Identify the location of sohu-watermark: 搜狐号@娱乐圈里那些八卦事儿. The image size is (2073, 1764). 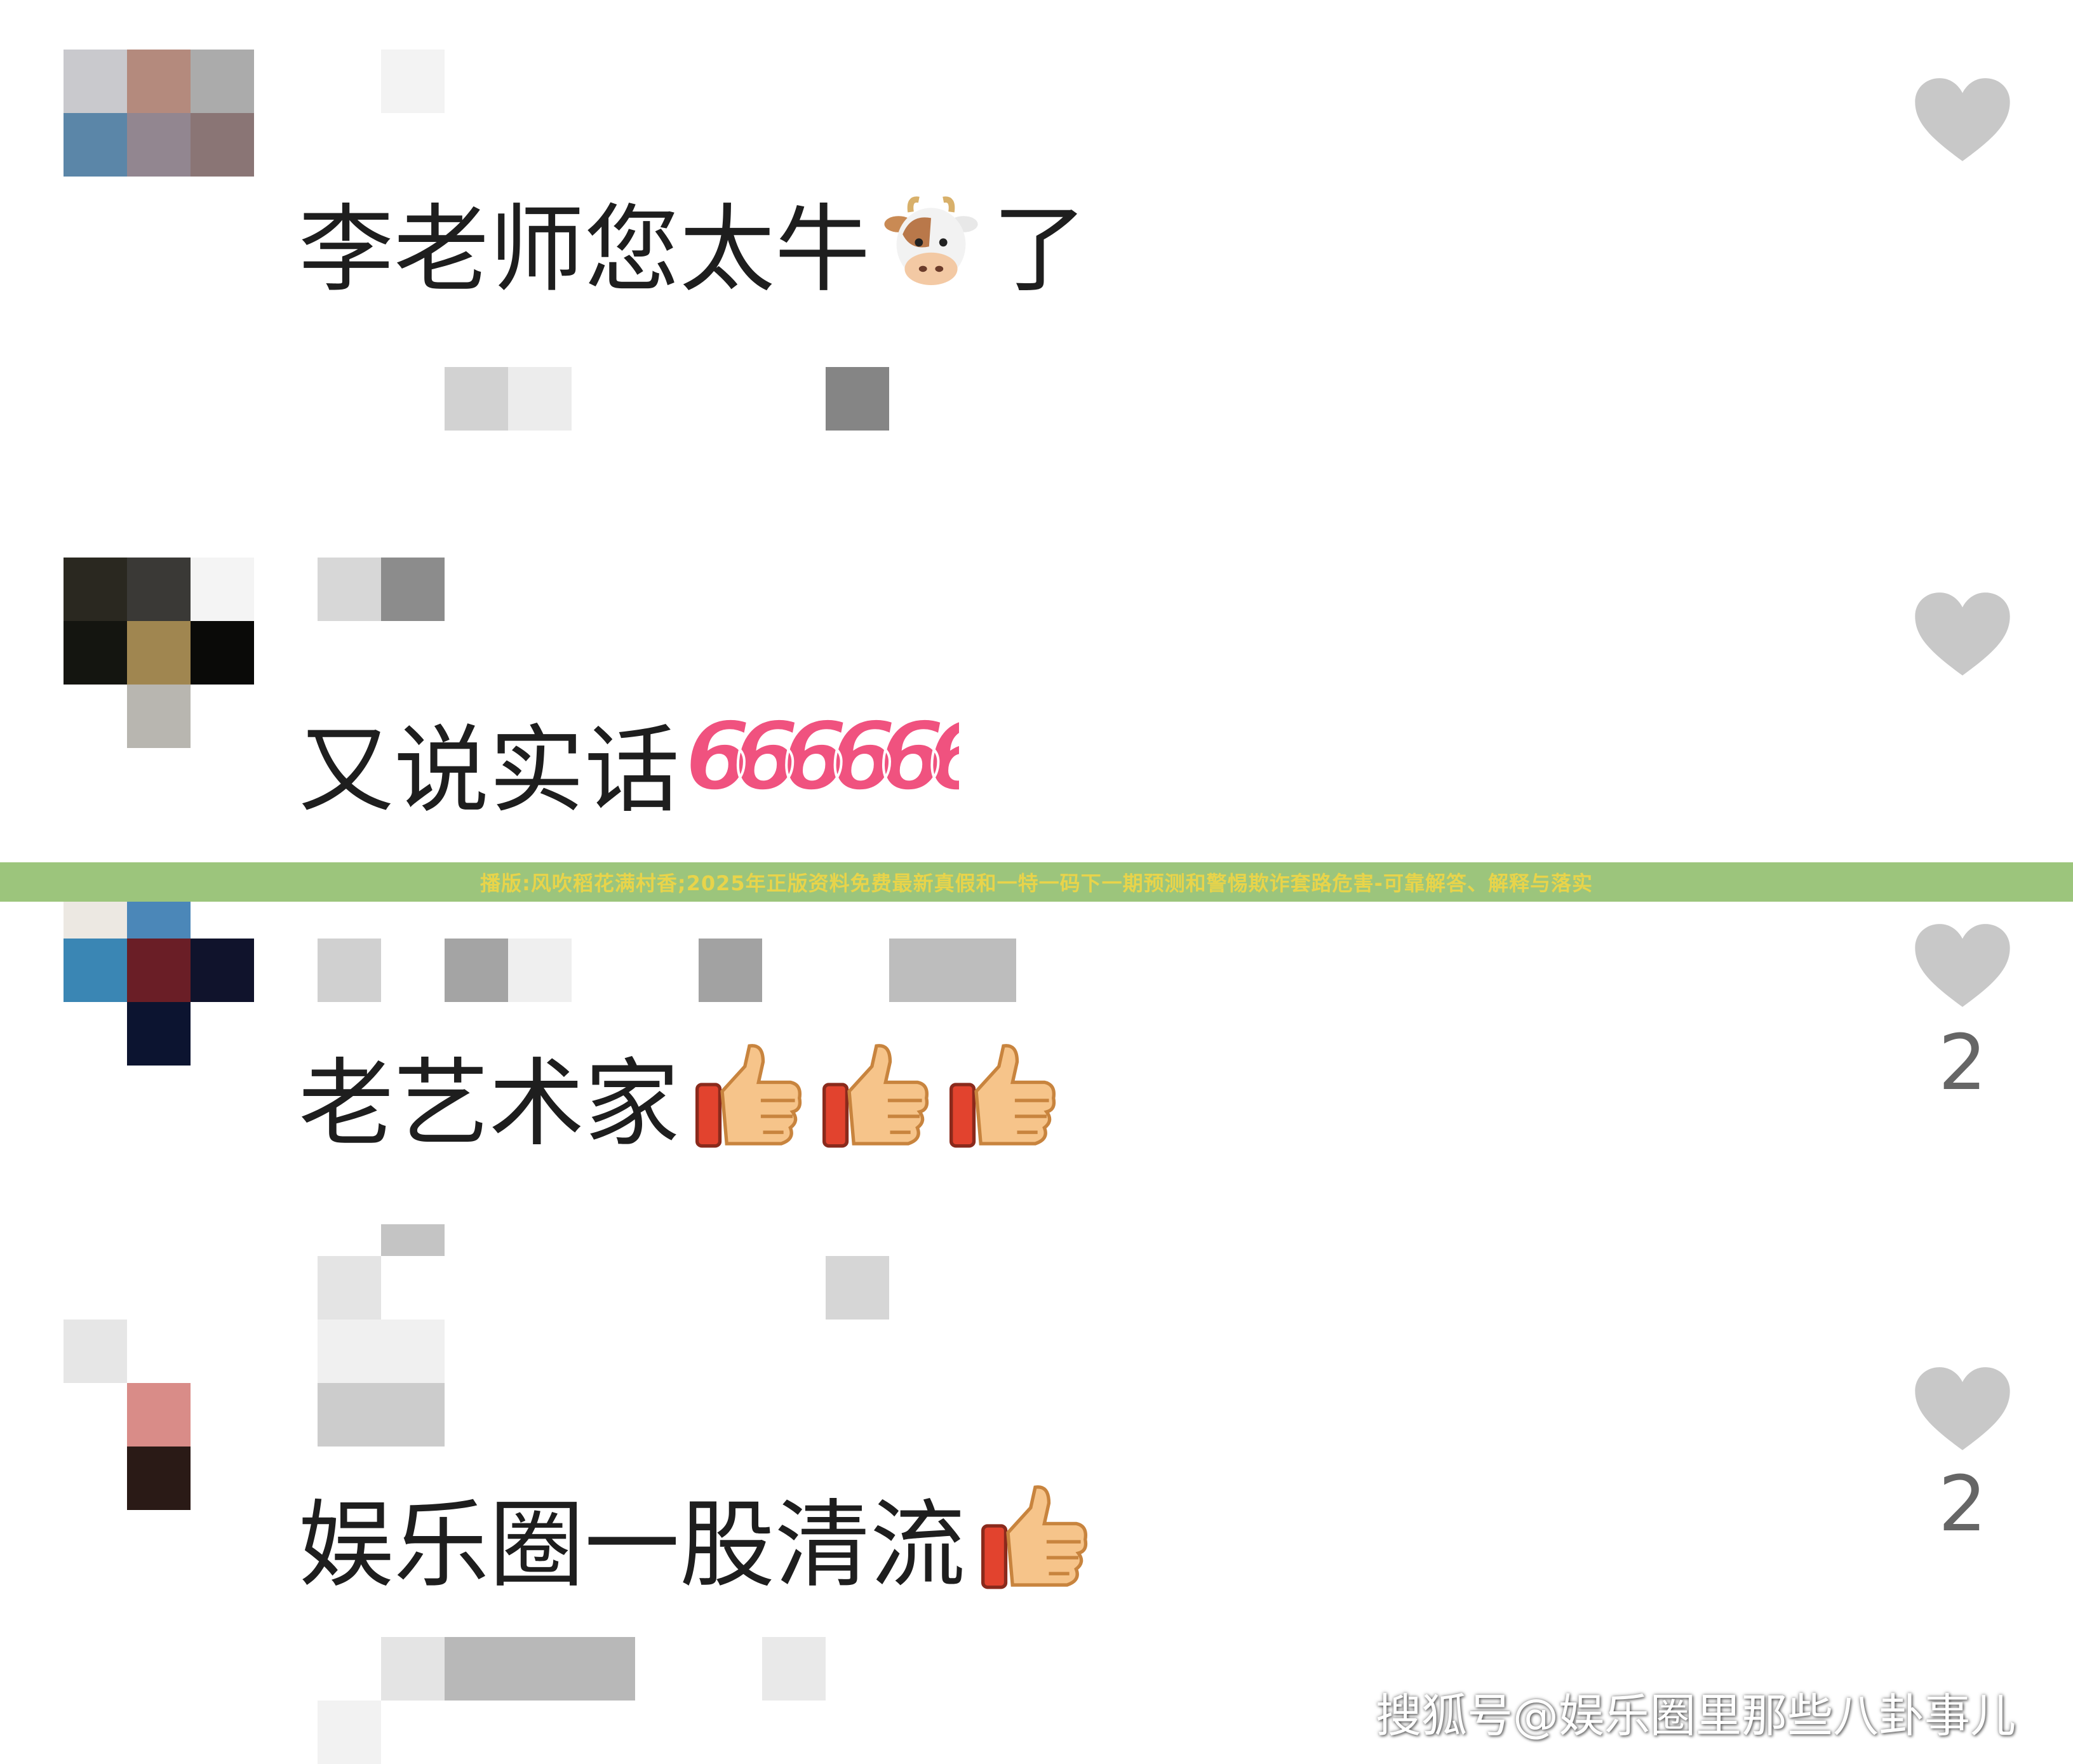
(1696, 1715).